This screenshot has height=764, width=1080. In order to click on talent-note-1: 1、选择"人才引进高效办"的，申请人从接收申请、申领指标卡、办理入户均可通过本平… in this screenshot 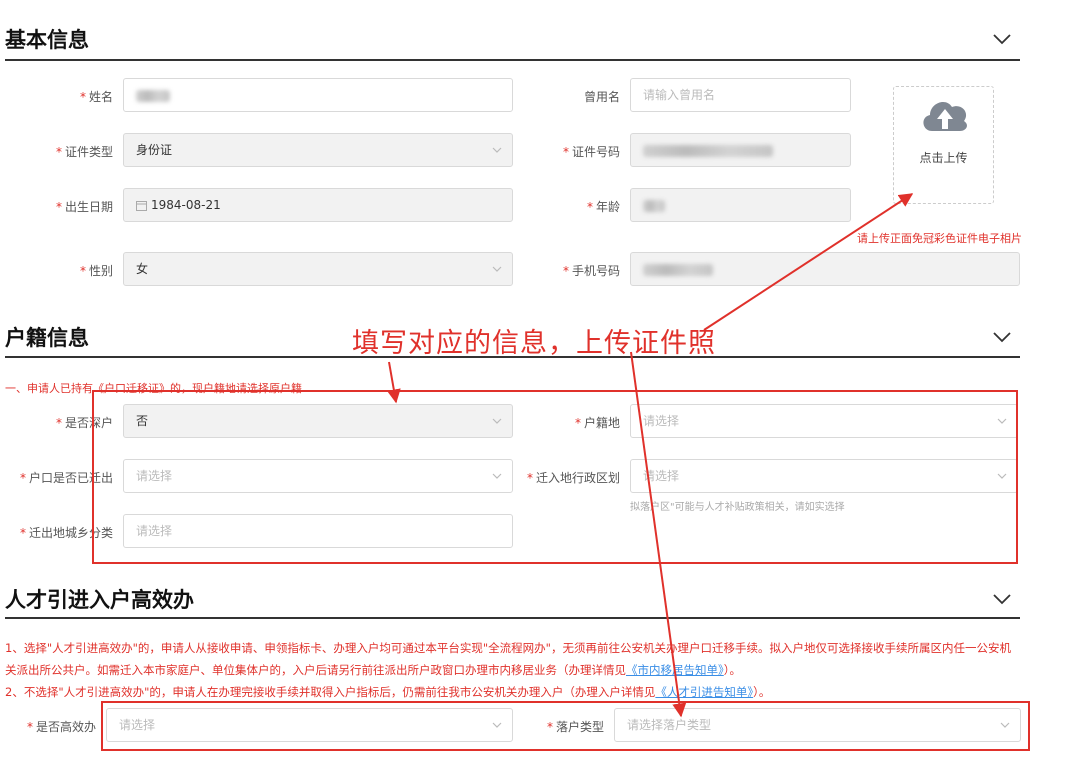, I will do `click(508, 659)`.